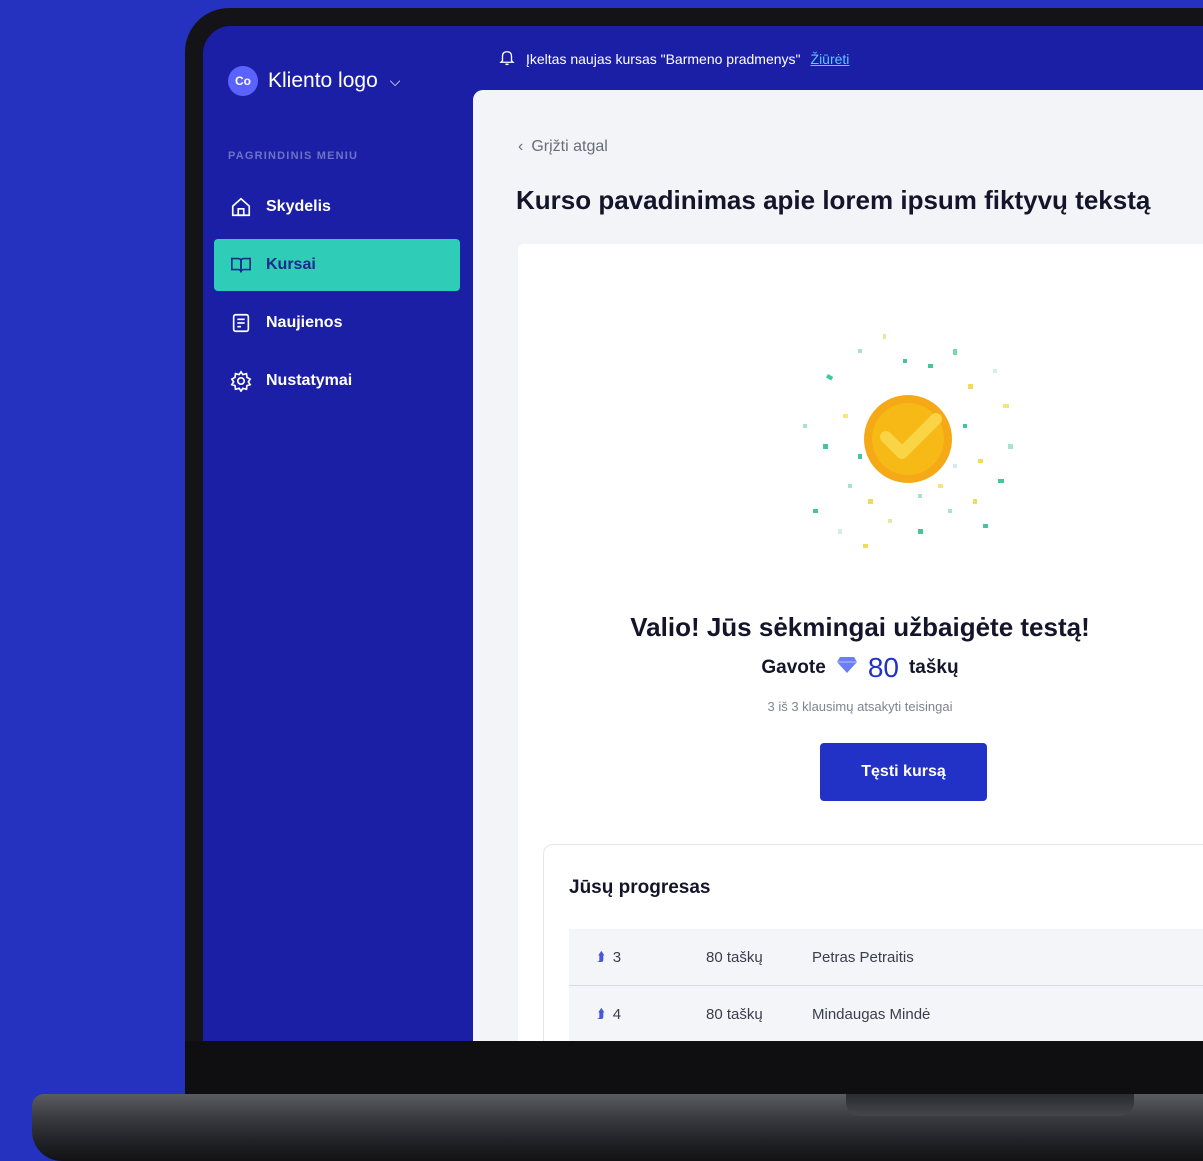 This screenshot has height=1161, width=1203. I want to click on success-title: Valio! Jūs sėkmingai užbaigėte testą!, so click(860, 627).